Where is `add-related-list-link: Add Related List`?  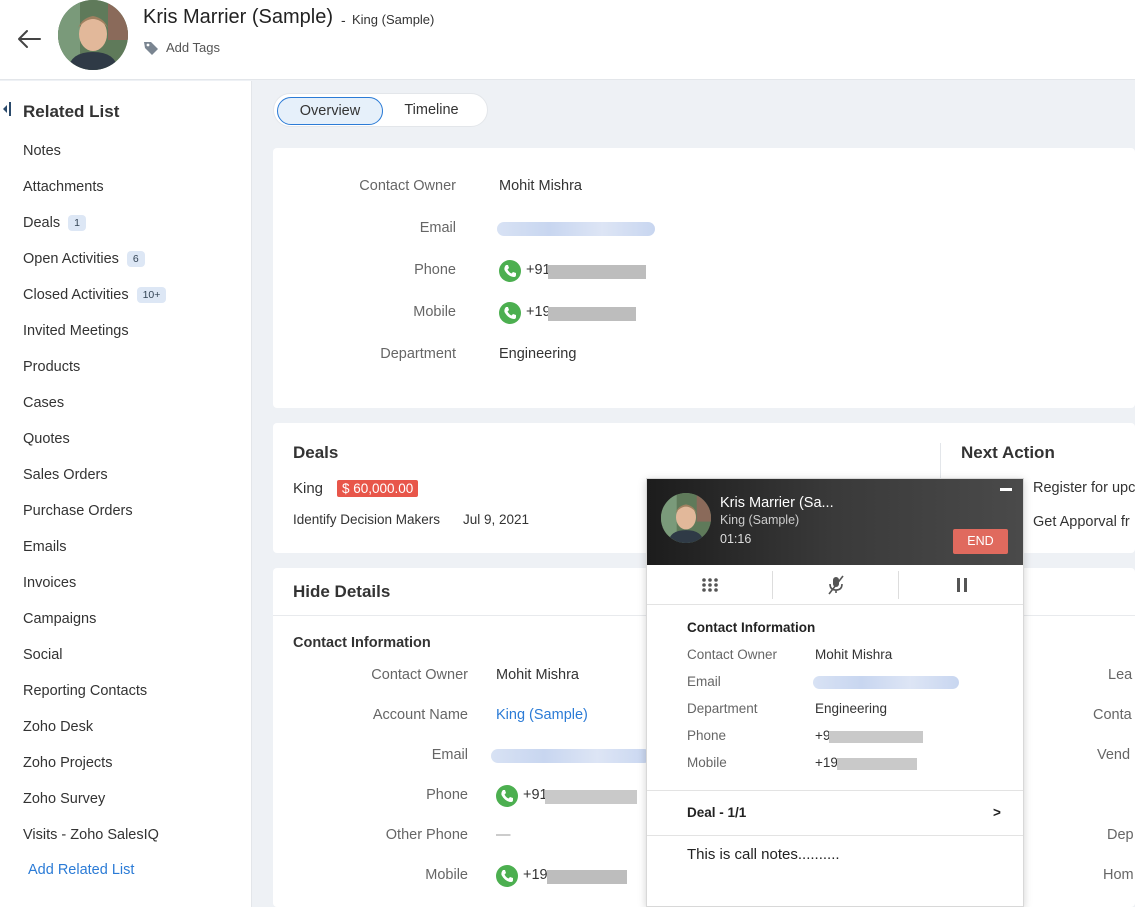
add-related-list-link: Add Related List is located at coordinates (81, 870).